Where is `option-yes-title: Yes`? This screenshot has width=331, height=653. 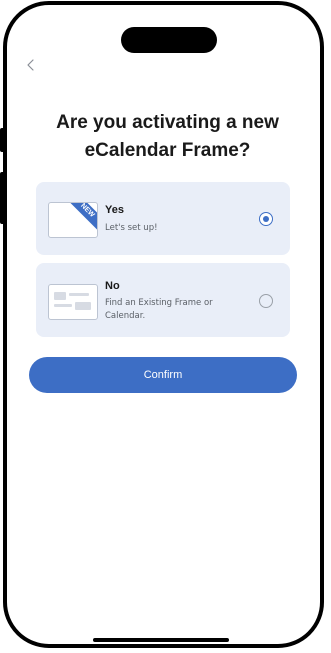
option-yes-title: Yes is located at coordinates (114, 210).